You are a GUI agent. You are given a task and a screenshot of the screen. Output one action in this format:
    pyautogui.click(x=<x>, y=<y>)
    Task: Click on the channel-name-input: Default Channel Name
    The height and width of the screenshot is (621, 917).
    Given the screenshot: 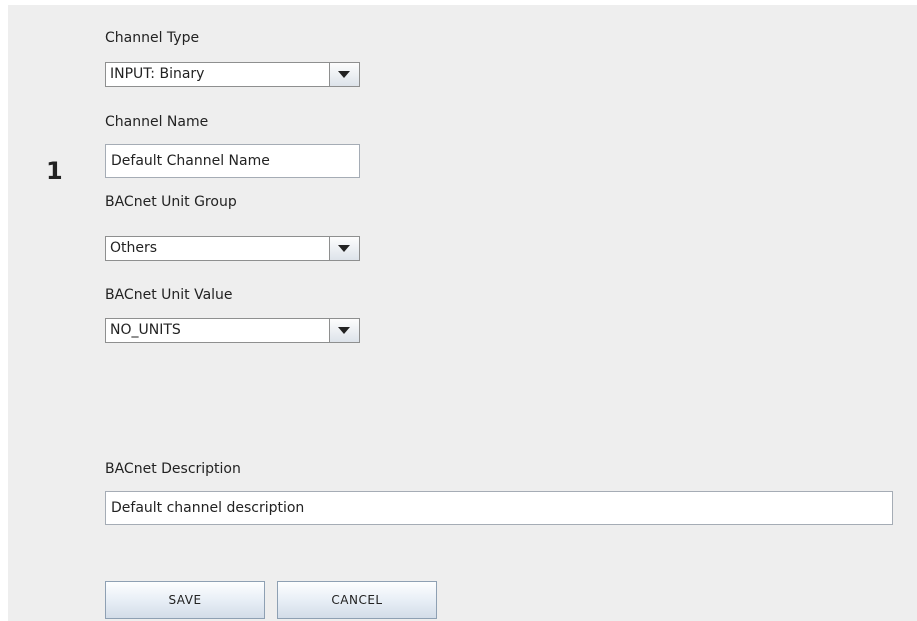 What is the action you would take?
    pyautogui.click(x=232, y=161)
    